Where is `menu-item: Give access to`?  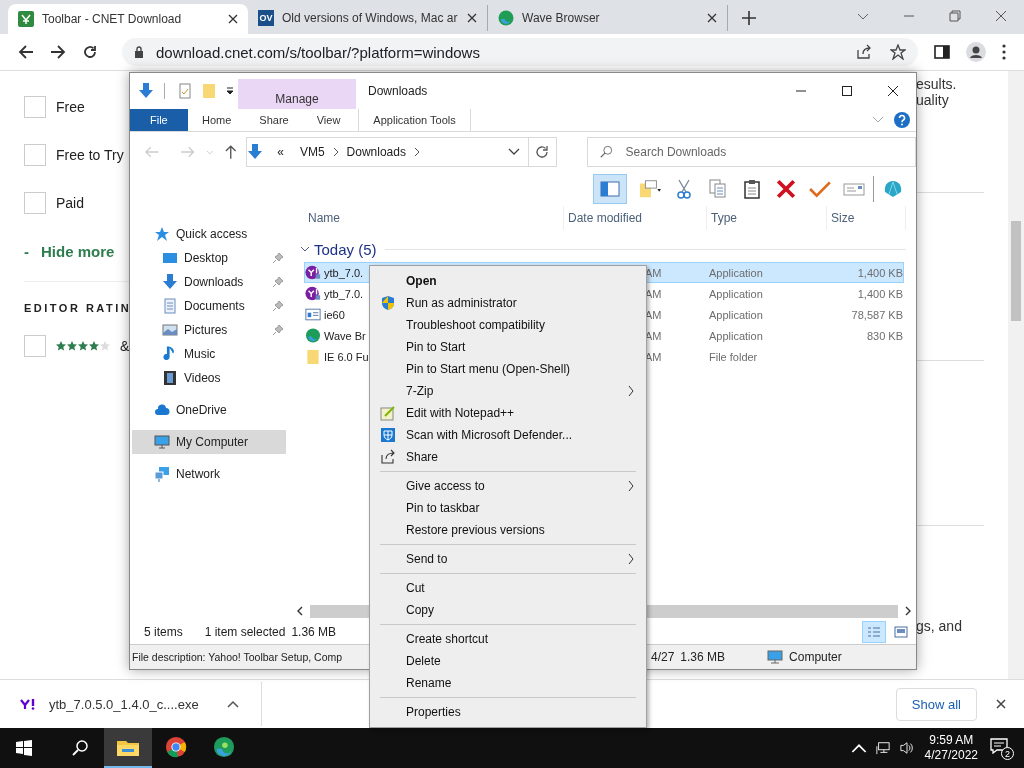
menu-item: Give access to is located at coordinates (508, 486).